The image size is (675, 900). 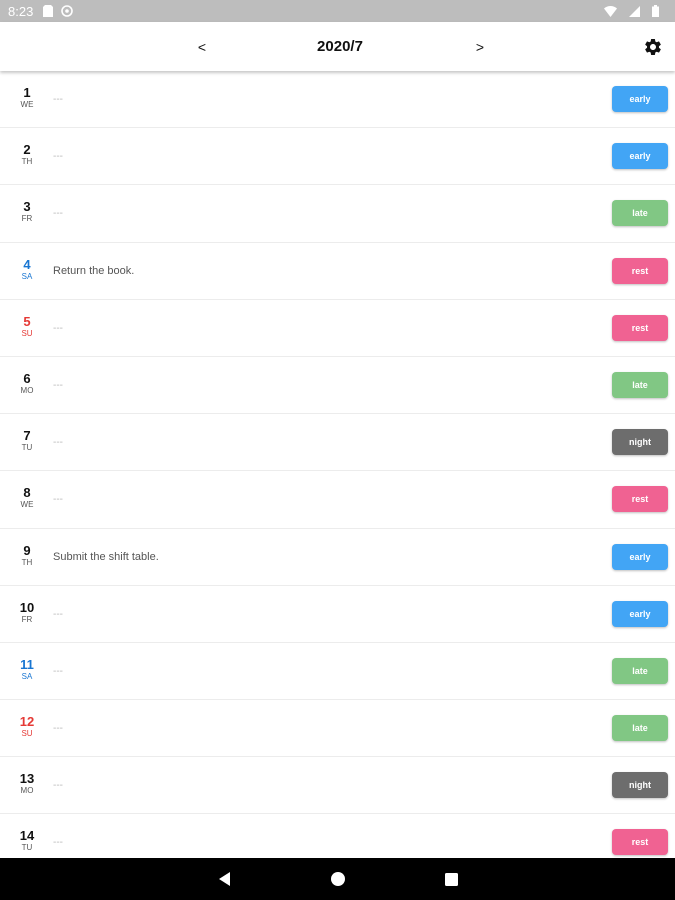 What do you see at coordinates (337, 100) in the screenshot?
I see `day-row: 1 WE --- early` at bounding box center [337, 100].